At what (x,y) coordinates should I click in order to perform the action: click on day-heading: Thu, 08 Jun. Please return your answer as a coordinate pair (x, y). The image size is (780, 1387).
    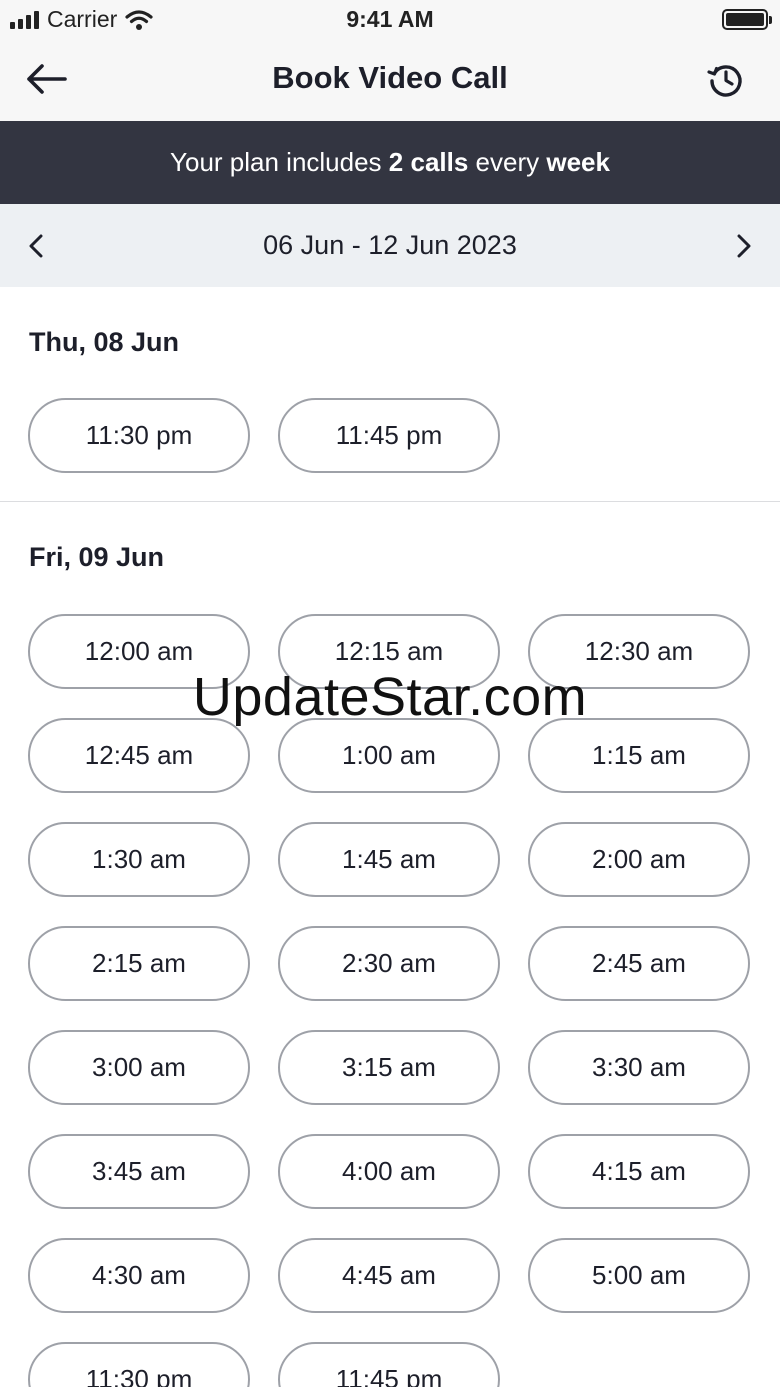
    Looking at the image, I should click on (104, 342).